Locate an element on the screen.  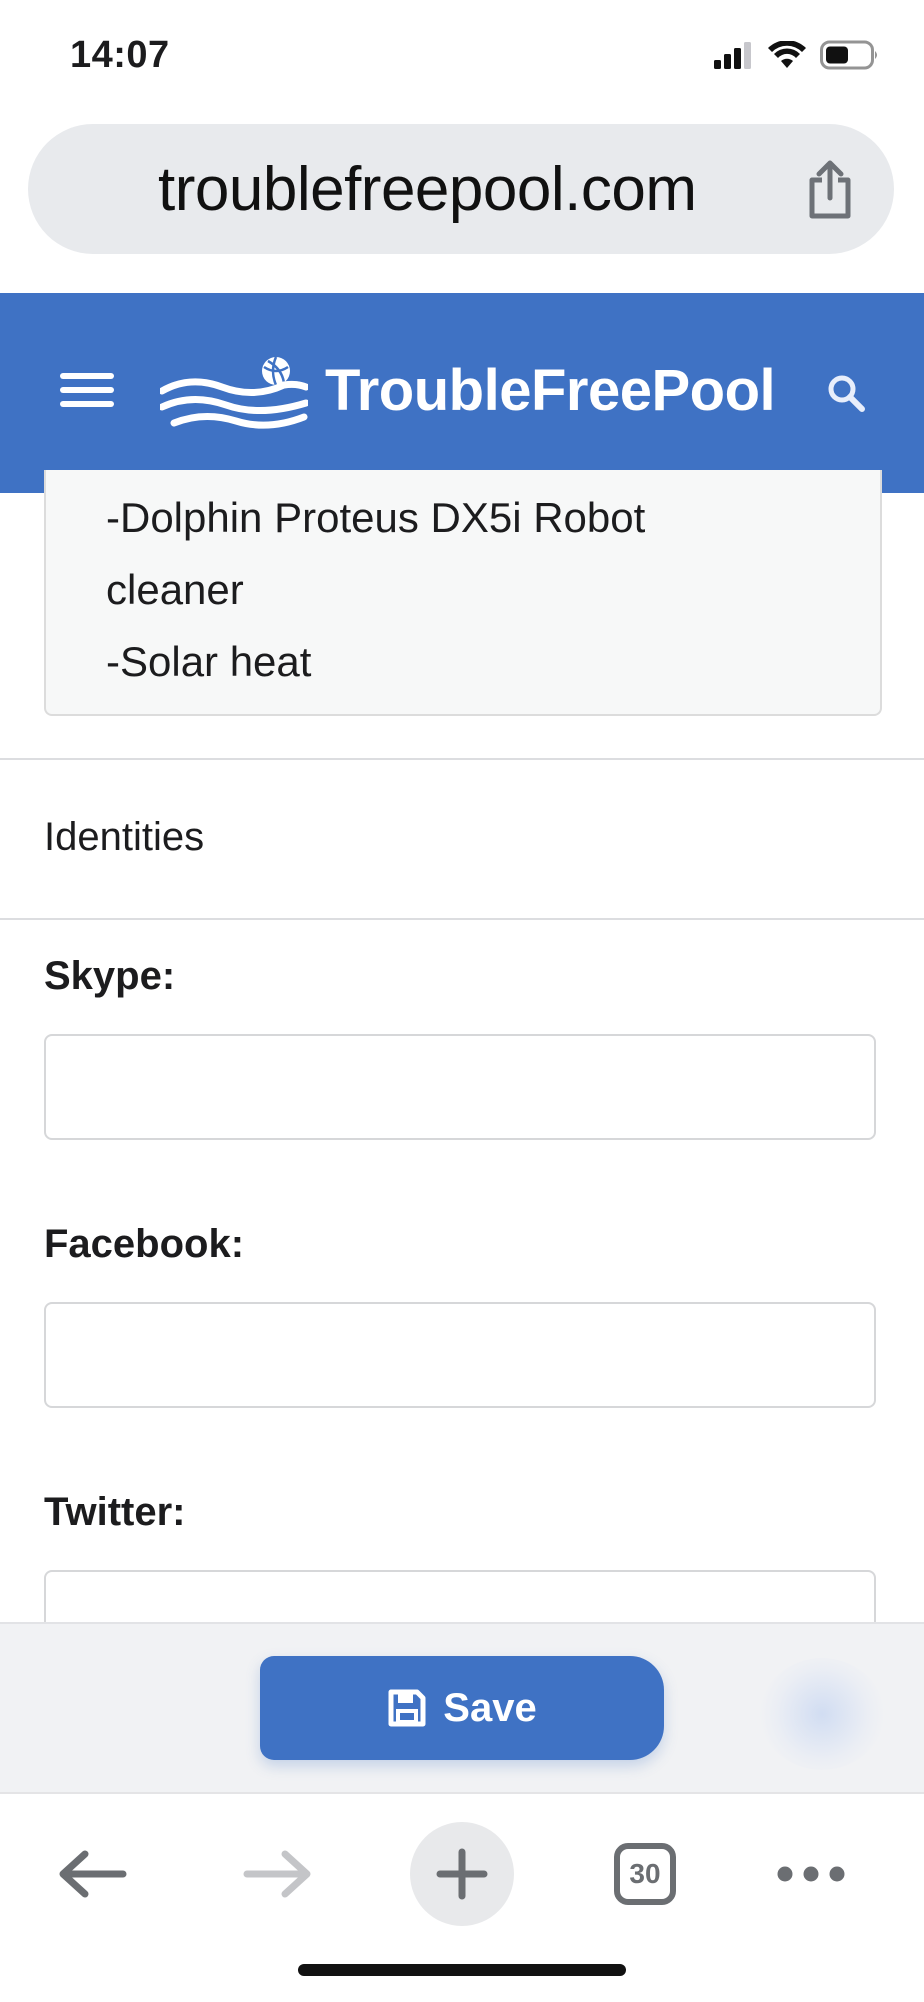
skype-label: Skype: is located at coordinates (110, 976).